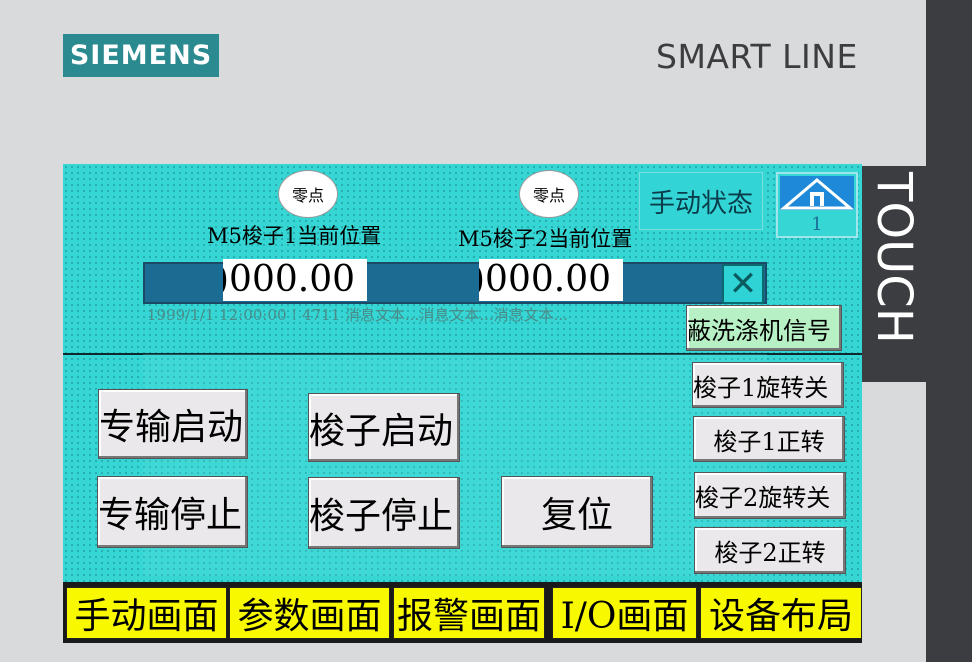 The height and width of the screenshot is (662, 972). What do you see at coordinates (384, 427) in the screenshot?
I see `shuttle-start-button: 梭子启动` at bounding box center [384, 427].